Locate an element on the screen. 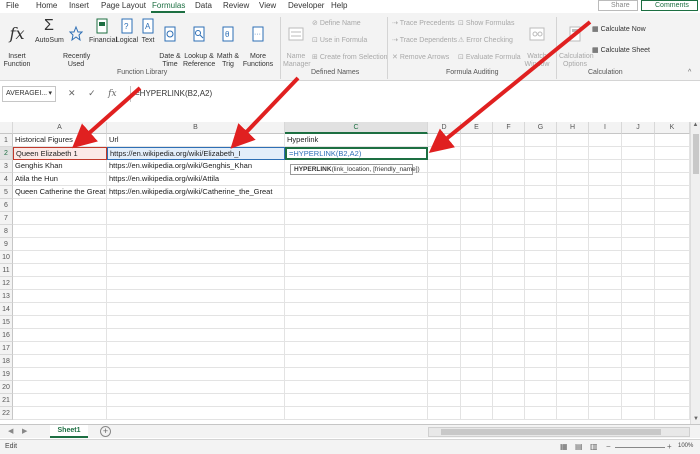 The height and width of the screenshot is (454, 700). row-header: 5 is located at coordinates (6, 192).